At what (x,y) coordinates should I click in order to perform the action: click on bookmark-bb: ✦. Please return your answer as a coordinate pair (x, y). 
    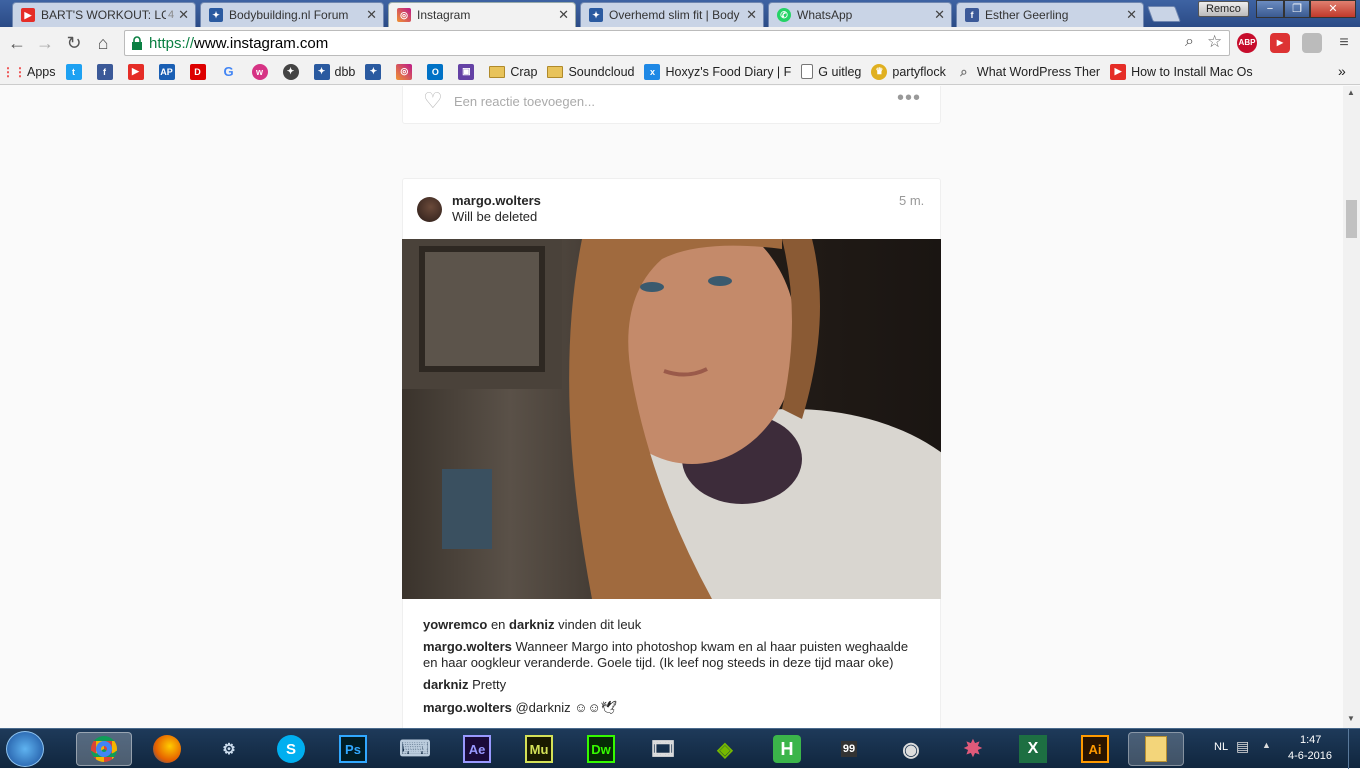
    Looking at the image, I should click on (293, 71).